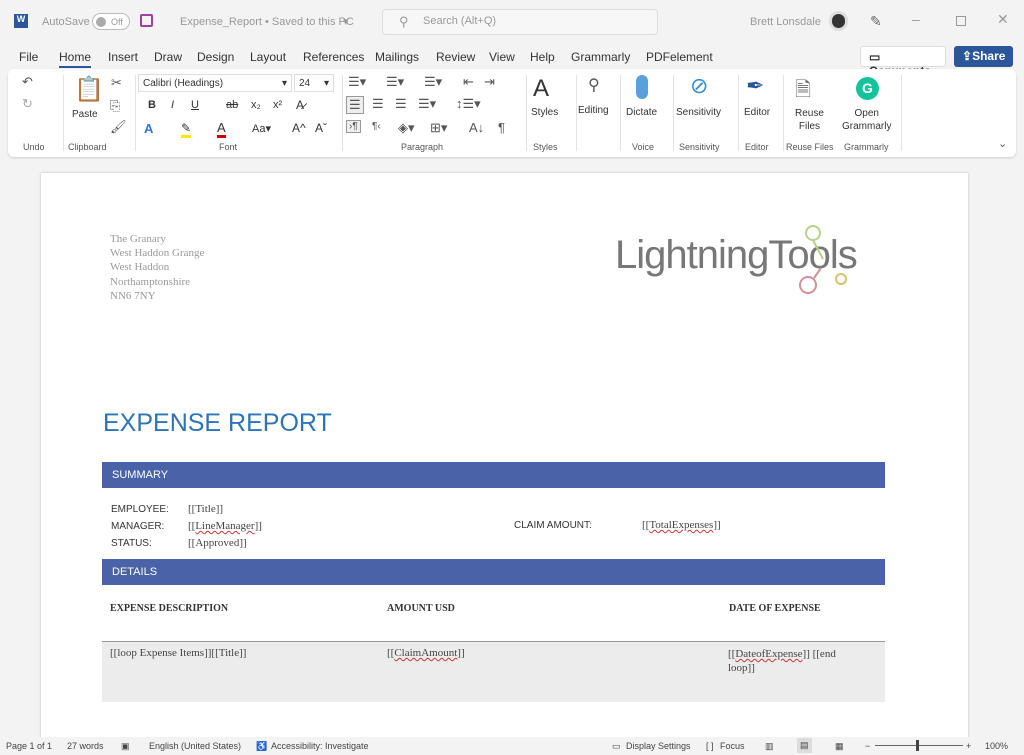  Describe the element at coordinates (85, 114) in the screenshot. I see `paste-button: Paste` at that location.